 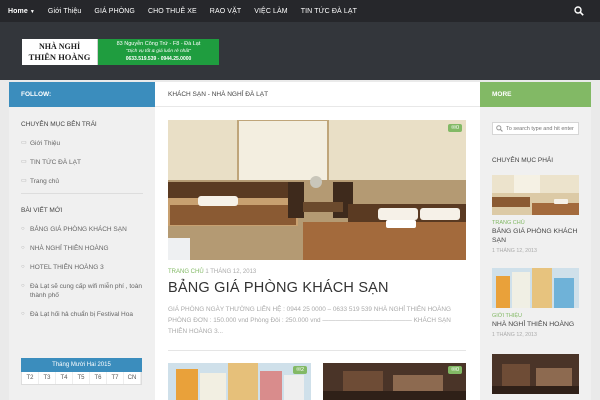 I want to click on divider, so click(x=317, y=350).